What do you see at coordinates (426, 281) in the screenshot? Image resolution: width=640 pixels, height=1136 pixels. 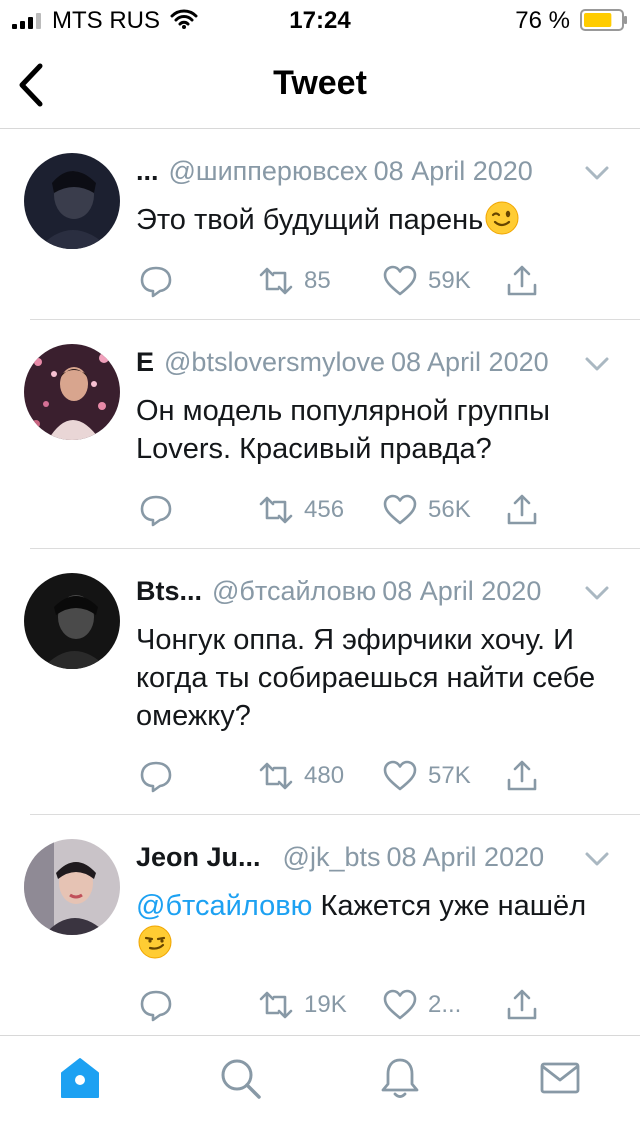 I see `like-button: 59K` at bounding box center [426, 281].